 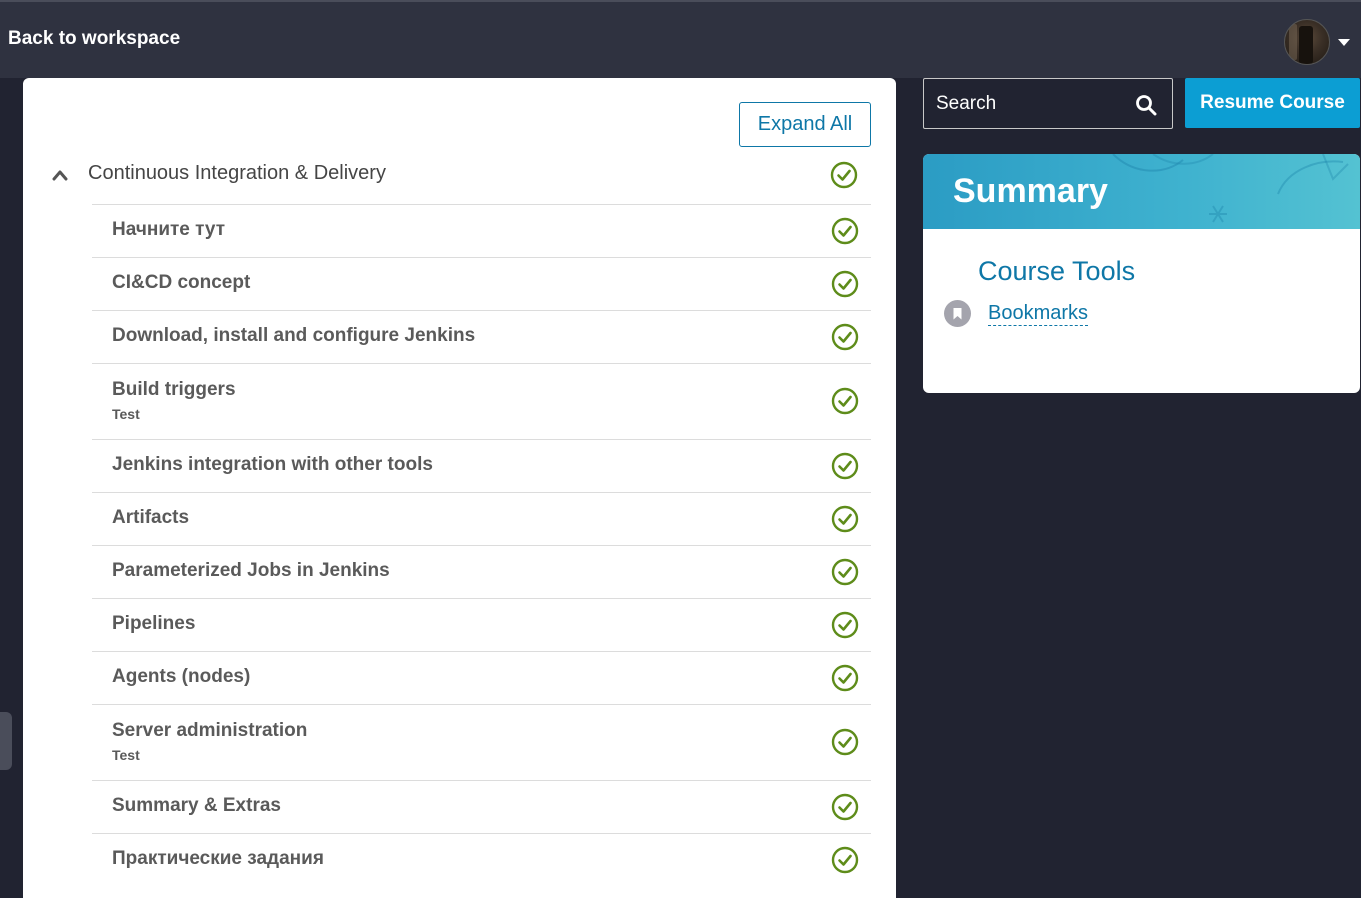 I want to click on unit-title: Parameterized Jobs in Jenkins, so click(x=251, y=571).